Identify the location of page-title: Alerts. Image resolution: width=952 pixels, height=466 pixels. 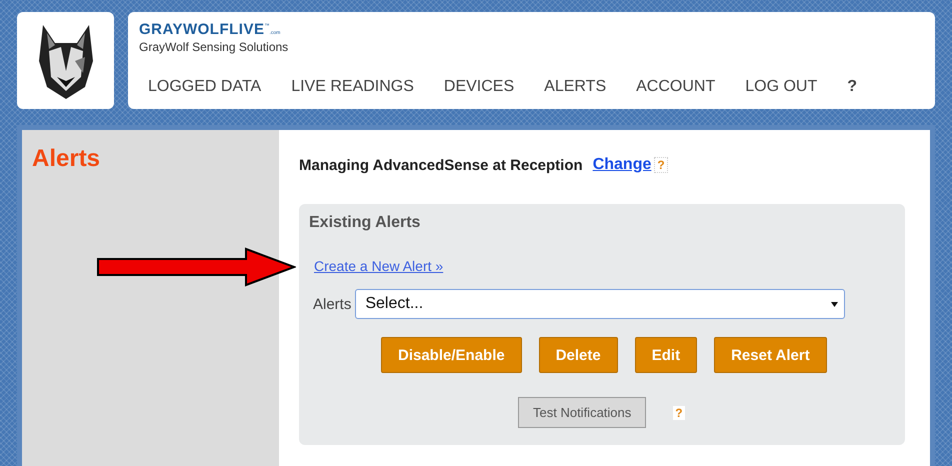
(67, 159).